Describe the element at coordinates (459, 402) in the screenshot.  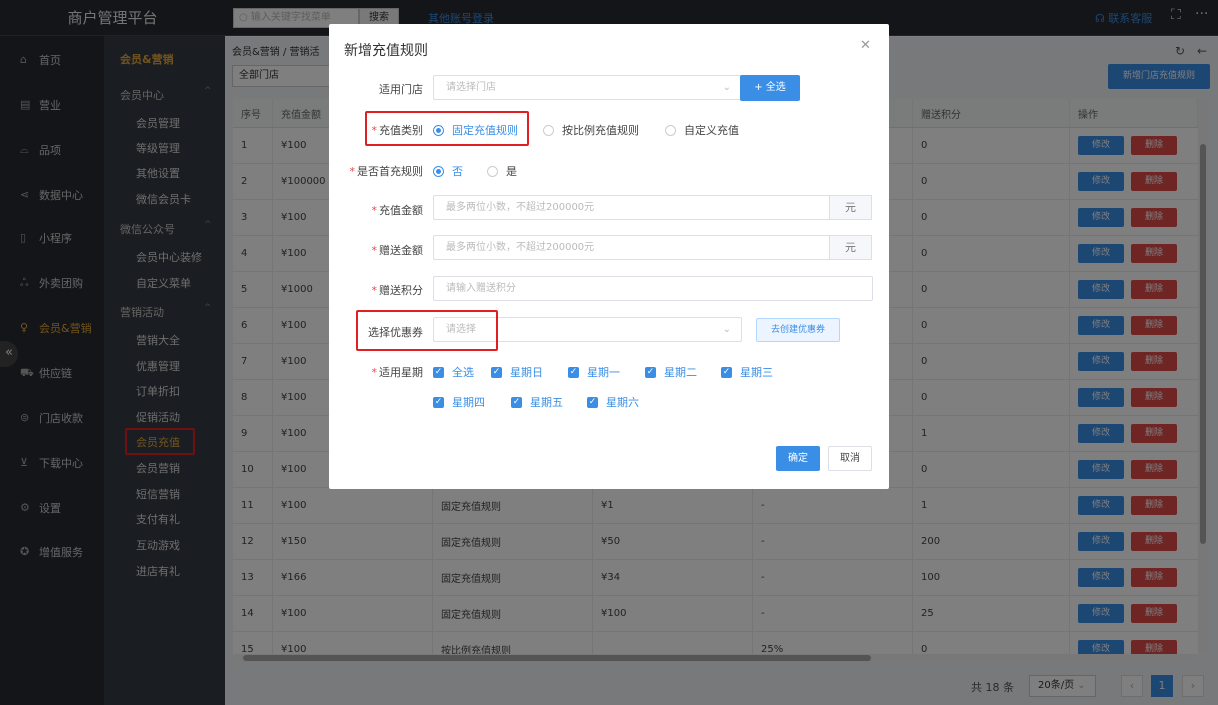
I see `checkbox-thursday: ✓ 星期四` at that location.